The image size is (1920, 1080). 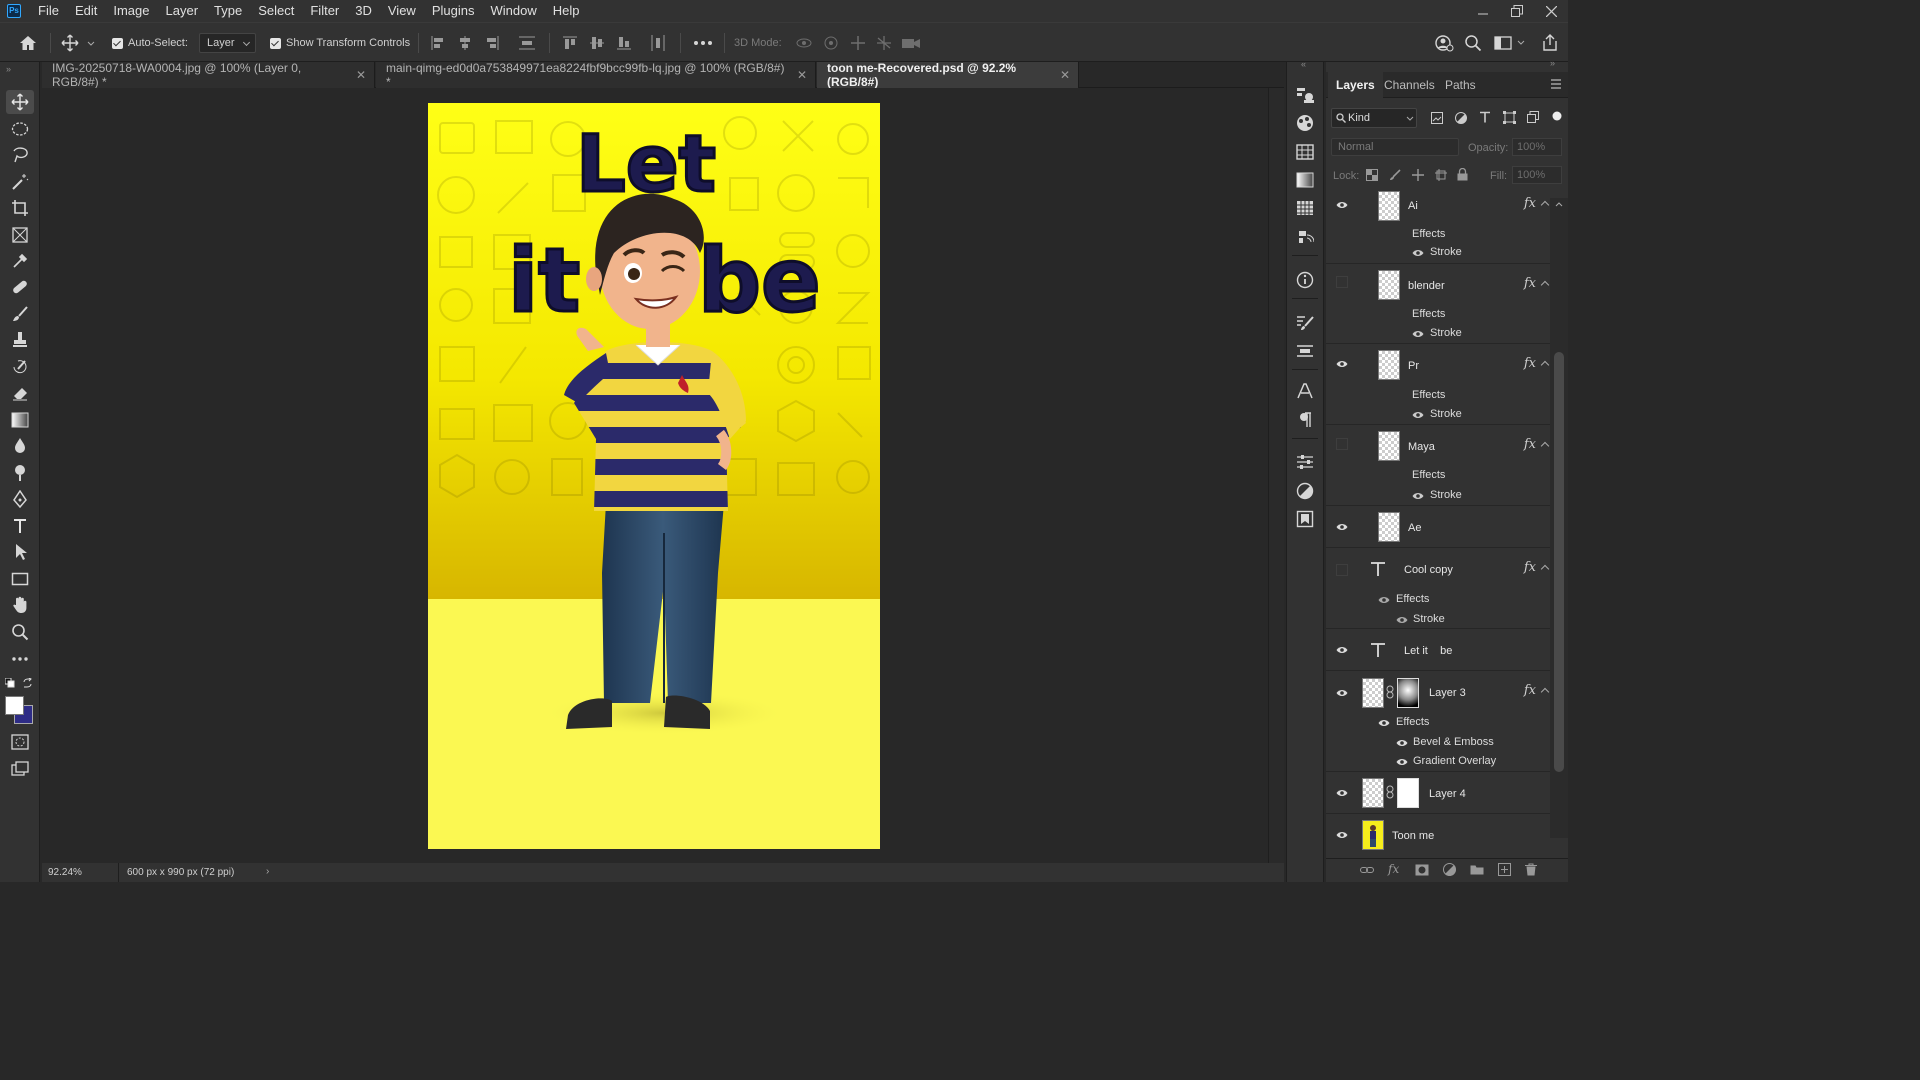 What do you see at coordinates (1552, 63) in the screenshot?
I see `collapse-panel-icon: »` at bounding box center [1552, 63].